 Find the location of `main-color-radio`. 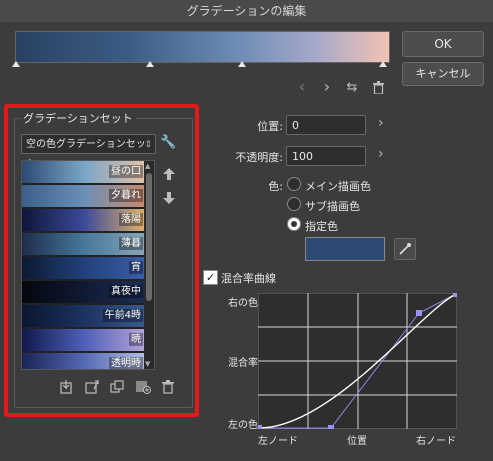

main-color-radio is located at coordinates (294, 184).